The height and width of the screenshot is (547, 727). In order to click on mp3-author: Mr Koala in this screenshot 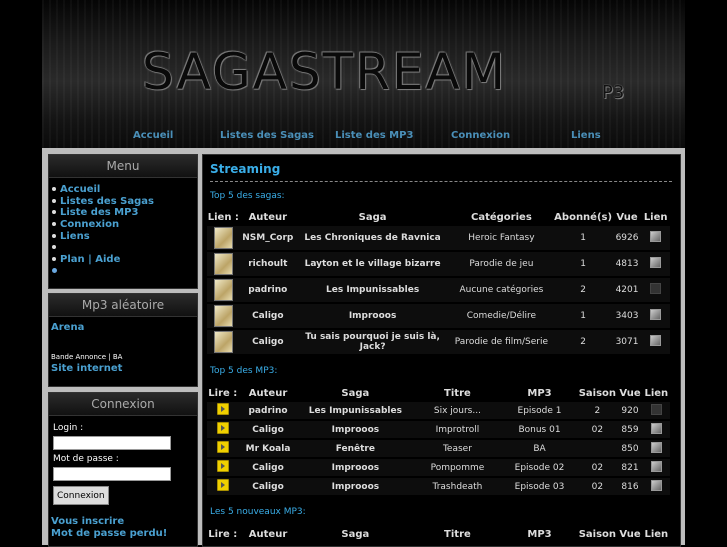, I will do `click(268, 448)`.